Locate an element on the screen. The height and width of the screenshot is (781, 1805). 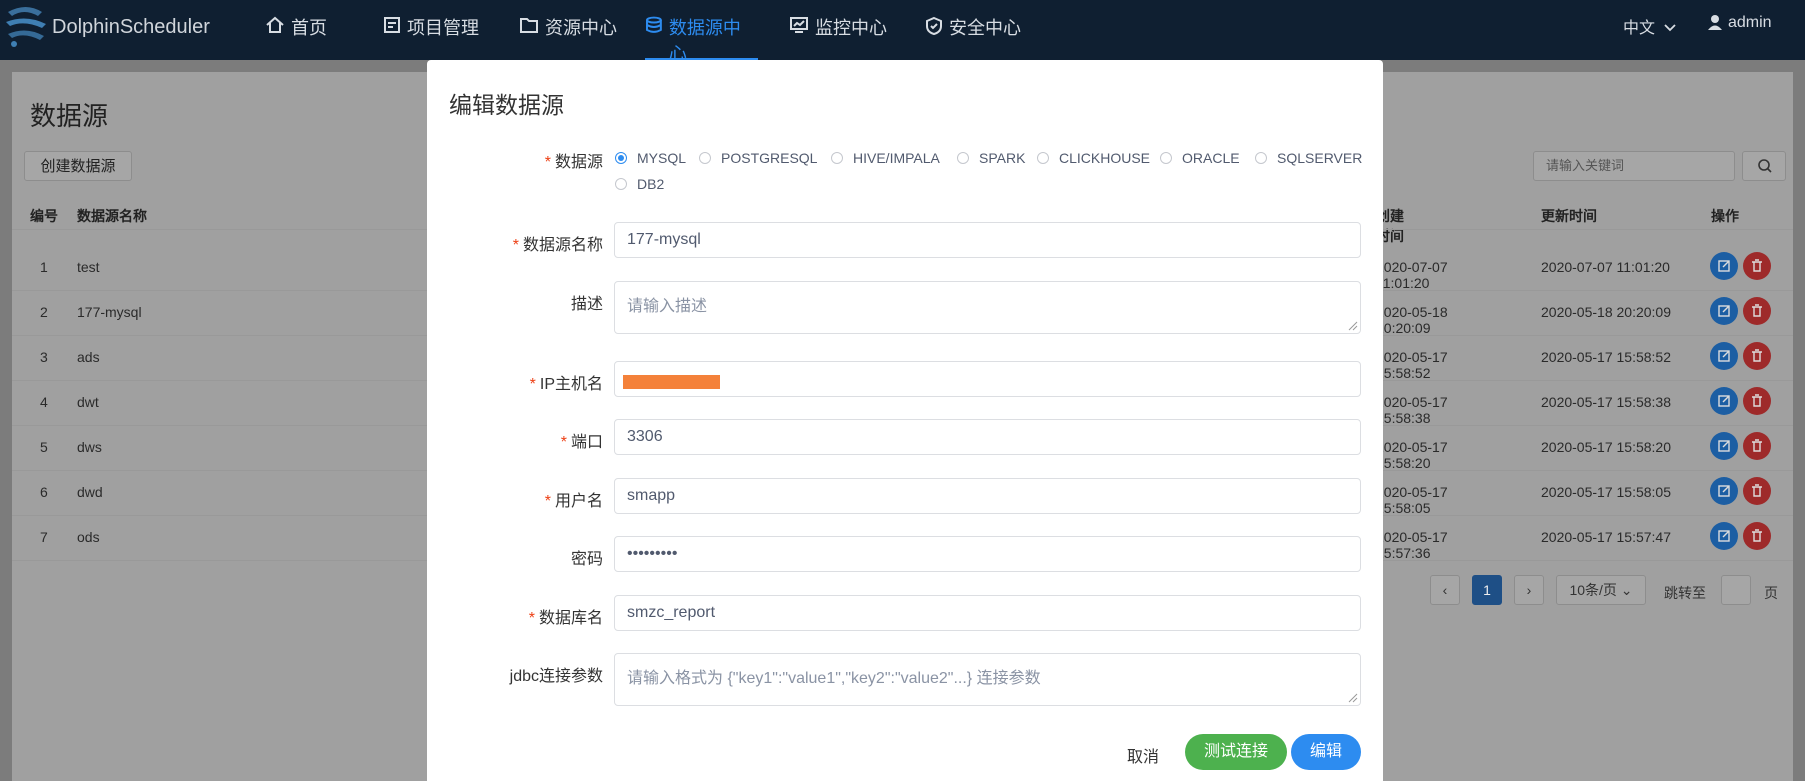
row-updated-time: 2020-05-17 15:58:20 is located at coordinates (1606, 447).